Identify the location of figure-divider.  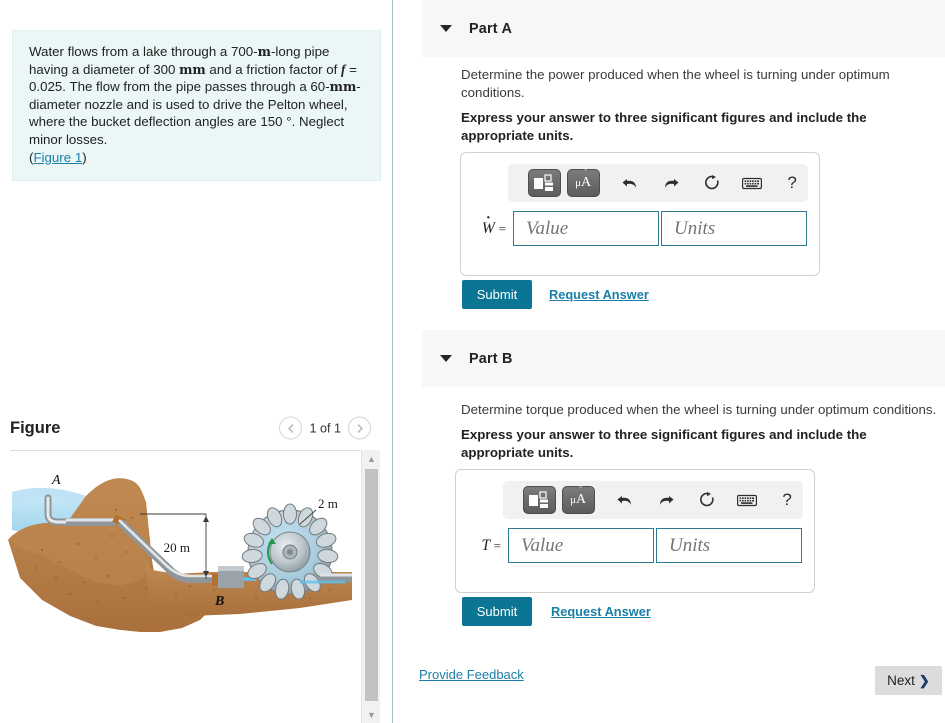
(188, 450).